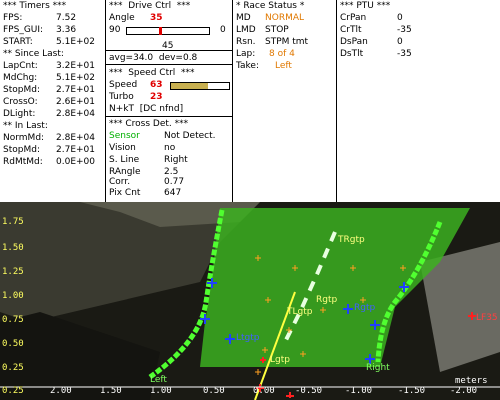 The height and width of the screenshot is (400, 500). What do you see at coordinates (326, 300) in the screenshot?
I see `rgtp-label: Rgtp` at bounding box center [326, 300].